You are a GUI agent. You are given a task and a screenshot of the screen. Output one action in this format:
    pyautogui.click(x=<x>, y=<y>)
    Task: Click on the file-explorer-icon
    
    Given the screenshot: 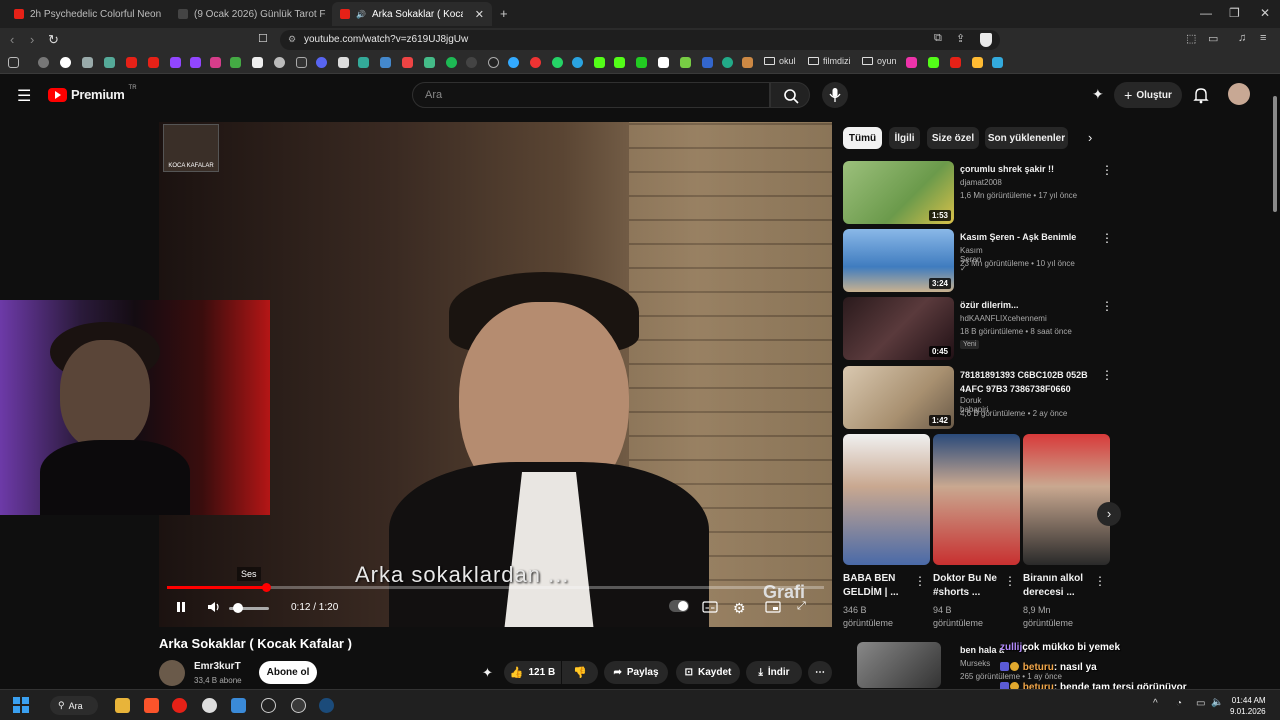 What is the action you would take?
    pyautogui.click(x=122, y=705)
    